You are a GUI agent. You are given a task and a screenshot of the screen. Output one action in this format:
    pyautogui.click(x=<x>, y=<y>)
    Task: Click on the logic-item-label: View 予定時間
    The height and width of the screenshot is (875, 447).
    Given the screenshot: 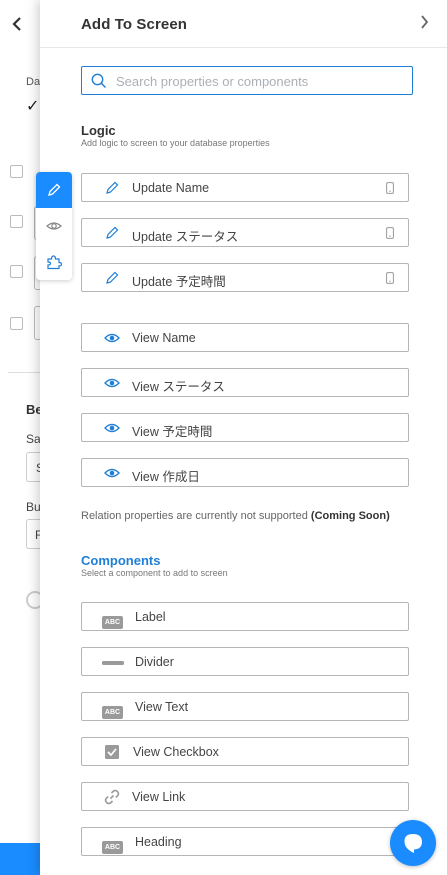 What is the action you would take?
    pyautogui.click(x=172, y=432)
    